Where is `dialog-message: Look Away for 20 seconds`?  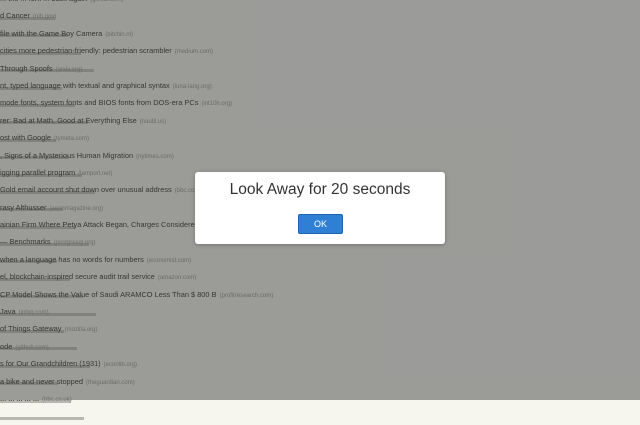
dialog-message: Look Away for 20 seconds is located at coordinates (320, 189).